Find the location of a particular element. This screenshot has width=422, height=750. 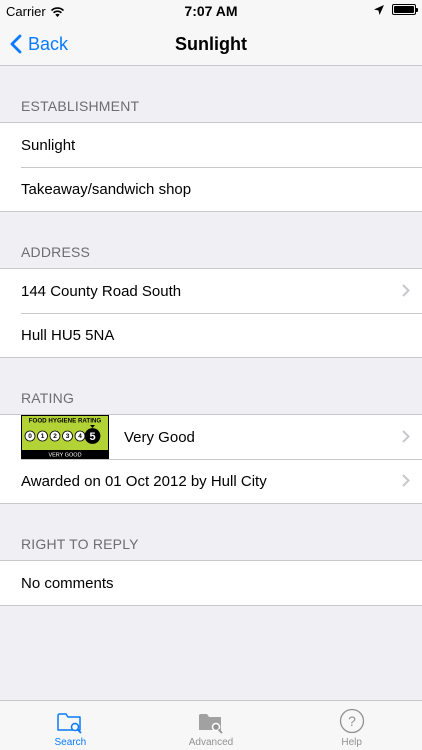

establishment-type-row: Takeaway/sandwich shop is located at coordinates (211, 189).